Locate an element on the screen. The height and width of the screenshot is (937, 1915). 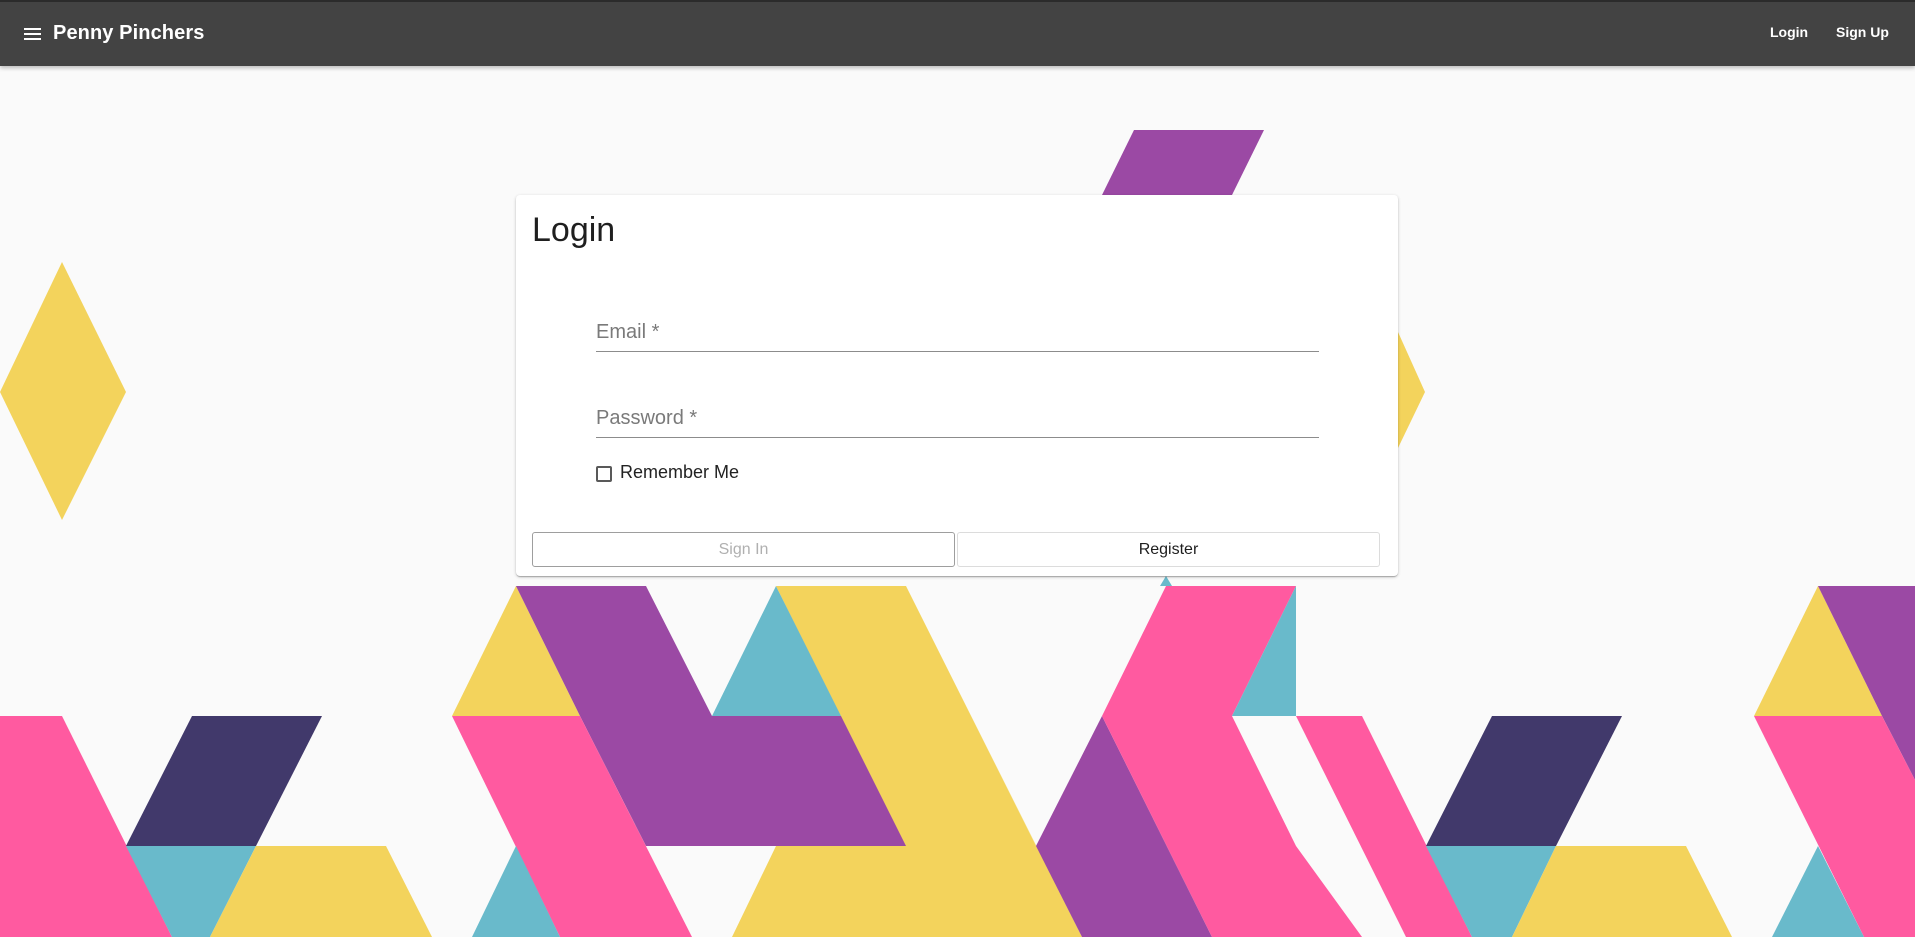
remember-me-label: Remember Me is located at coordinates (680, 472).